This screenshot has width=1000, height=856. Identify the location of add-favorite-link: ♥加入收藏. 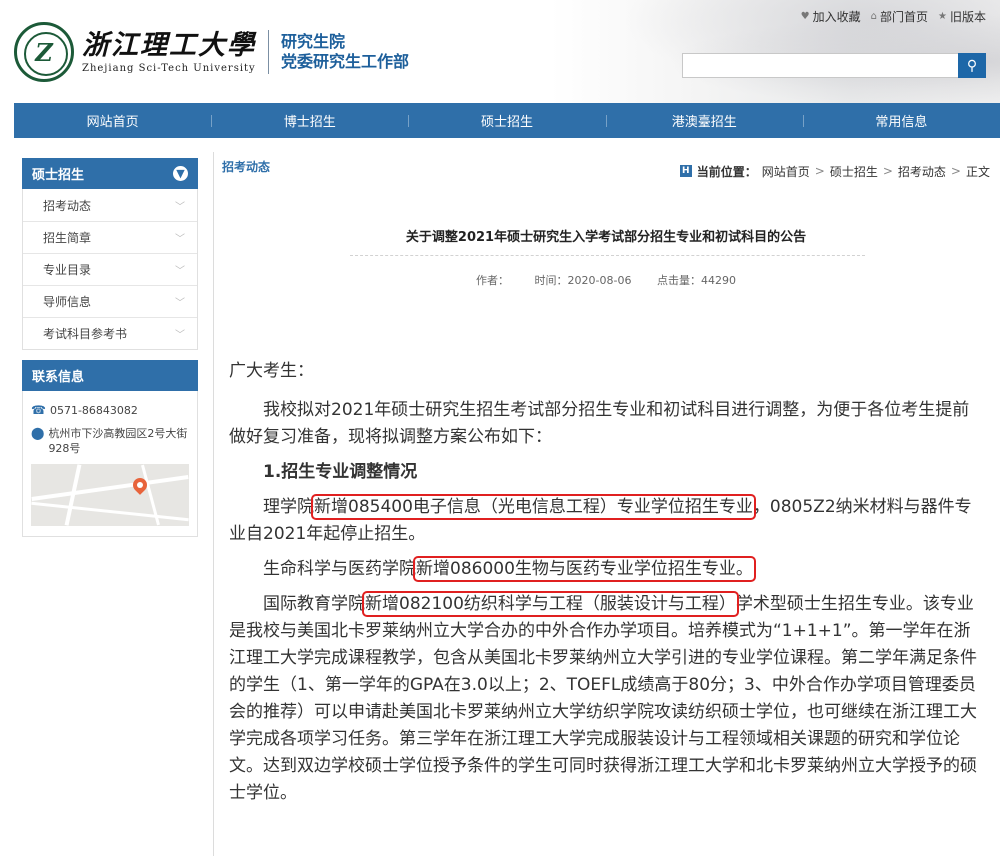
(831, 16).